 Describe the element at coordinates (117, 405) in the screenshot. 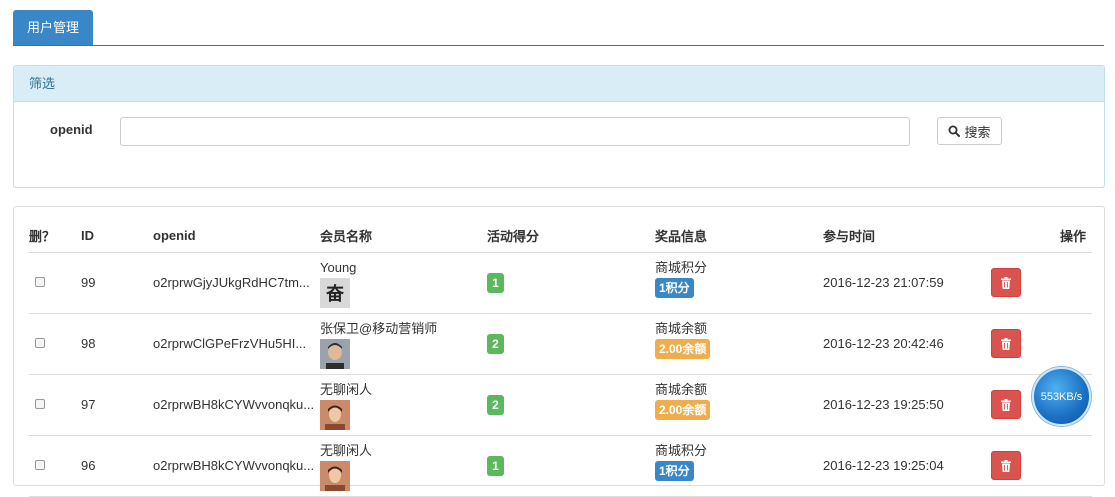

I see `row-id: 97` at that location.